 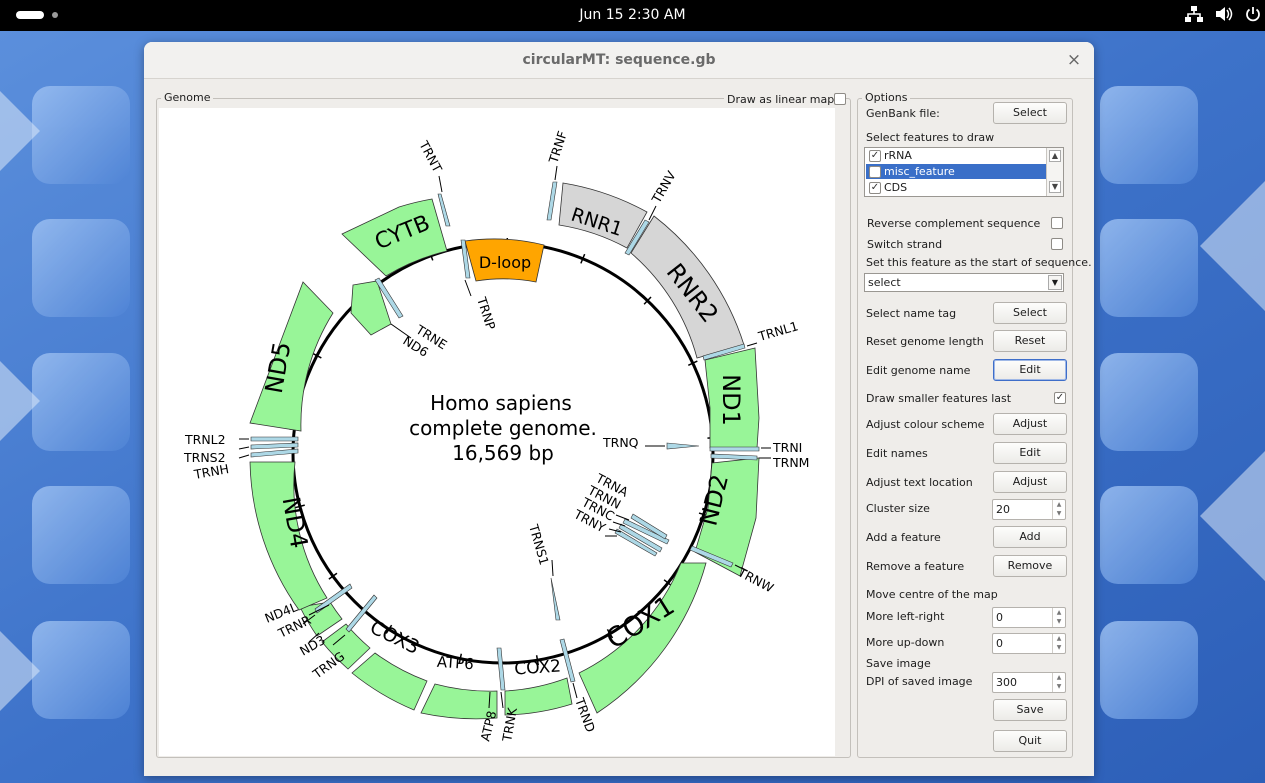 I want to click on trna-trnq, so click(x=683, y=446).